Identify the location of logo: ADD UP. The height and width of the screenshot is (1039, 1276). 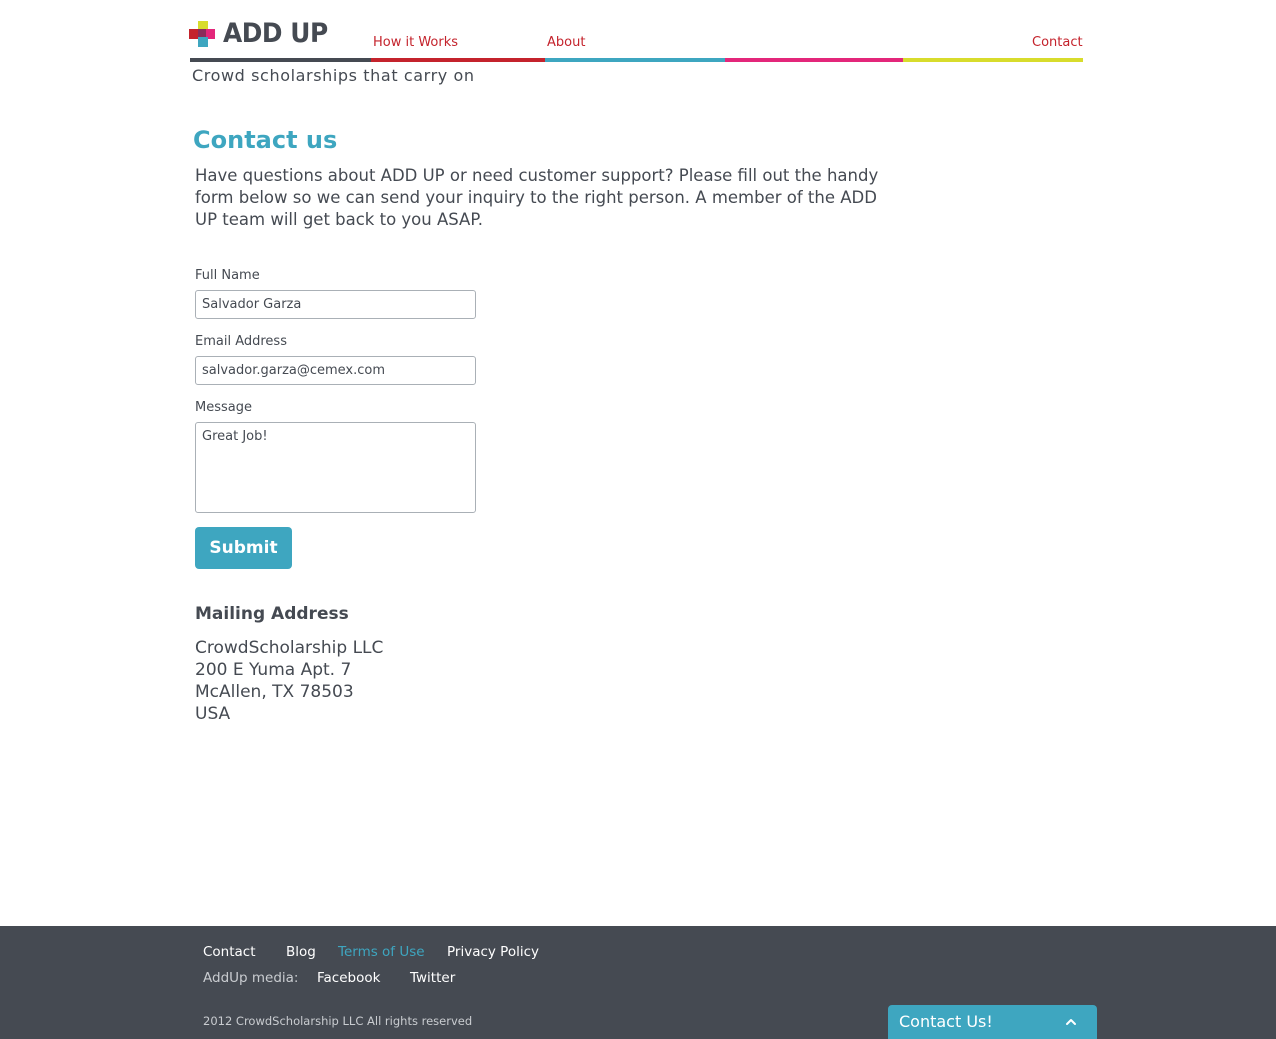
(258, 33).